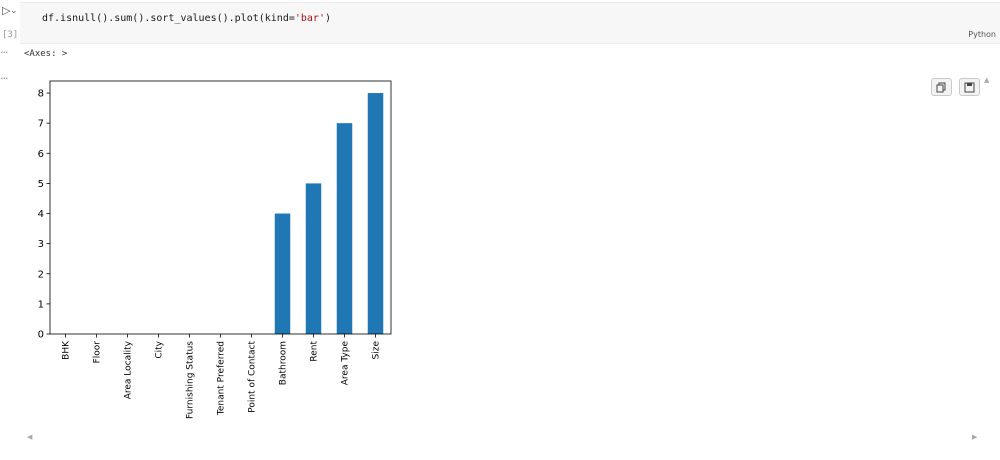  I want to click on y-tick-label: 6, so click(41, 154).